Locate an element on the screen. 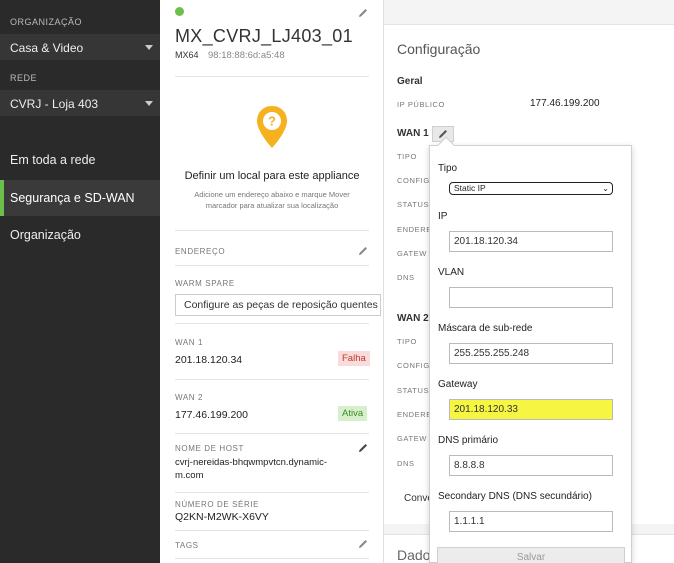 The image size is (674, 563). map-pin-icon: ? is located at coordinates (272, 127).